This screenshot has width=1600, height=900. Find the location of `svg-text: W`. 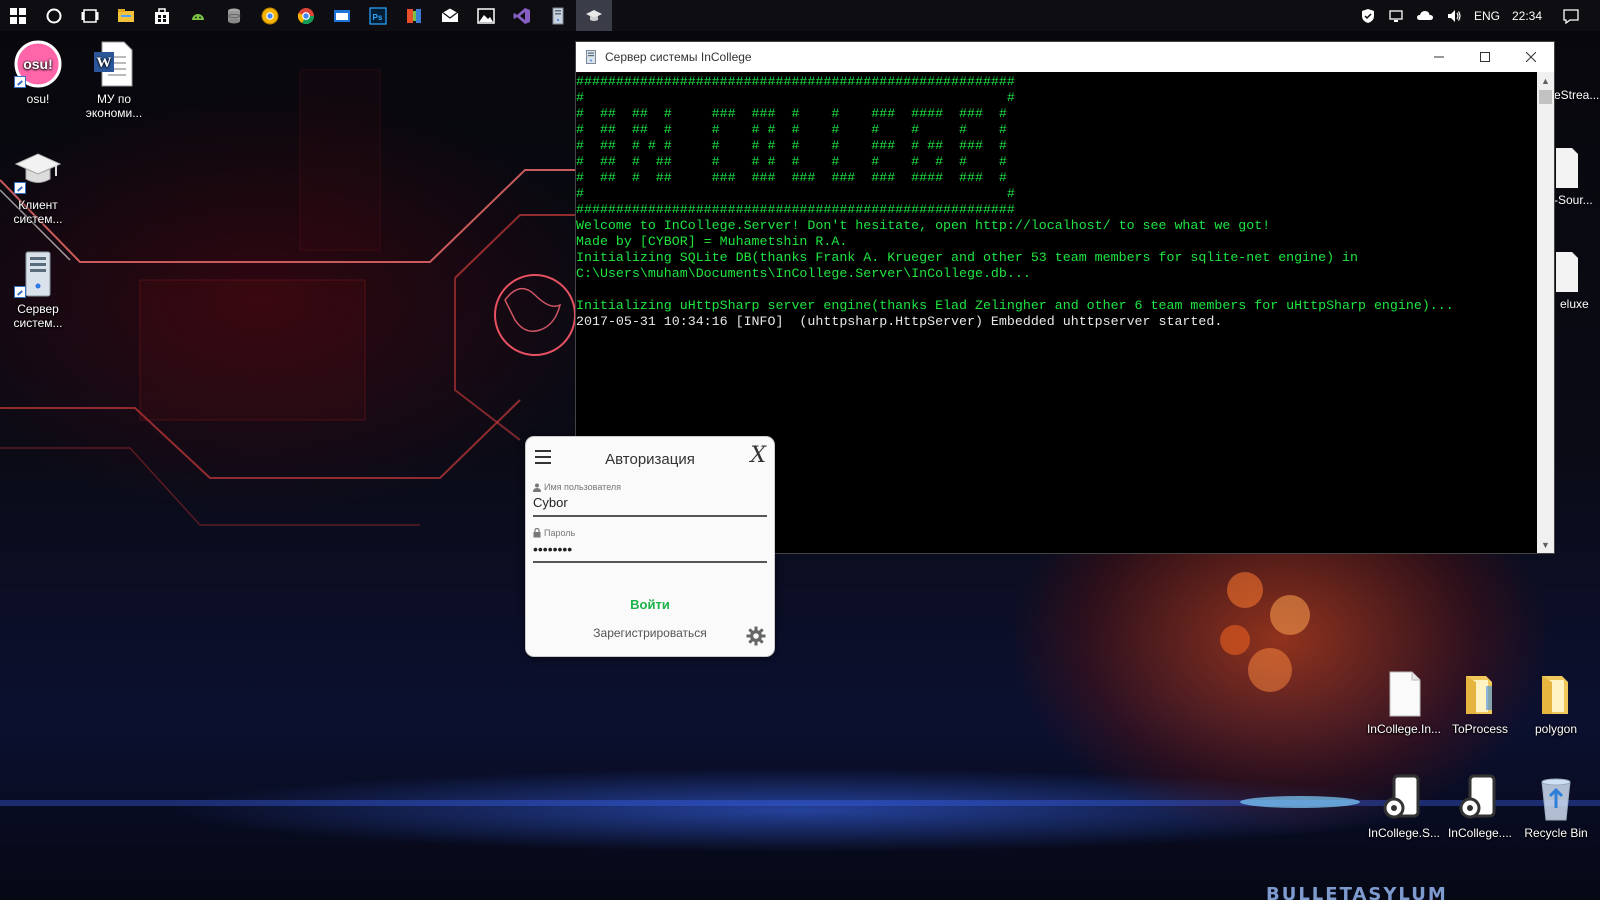

svg-text: W is located at coordinates (104, 63).